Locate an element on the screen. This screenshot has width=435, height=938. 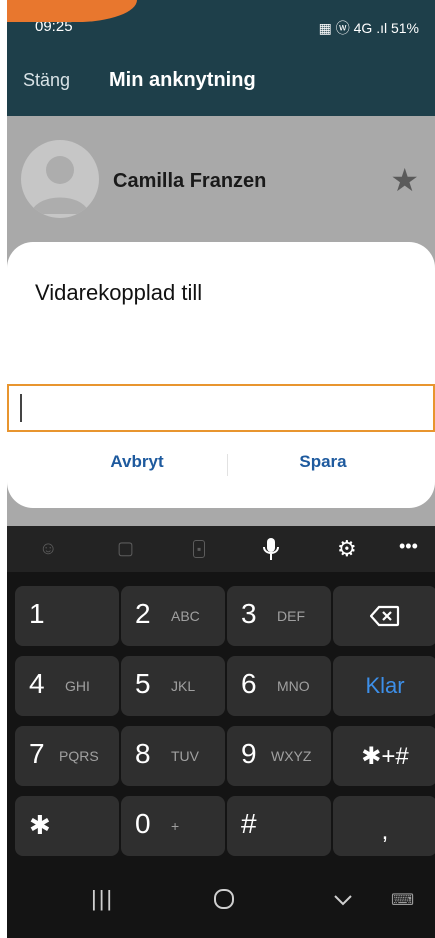
backspace-key is located at coordinates (384, 616).